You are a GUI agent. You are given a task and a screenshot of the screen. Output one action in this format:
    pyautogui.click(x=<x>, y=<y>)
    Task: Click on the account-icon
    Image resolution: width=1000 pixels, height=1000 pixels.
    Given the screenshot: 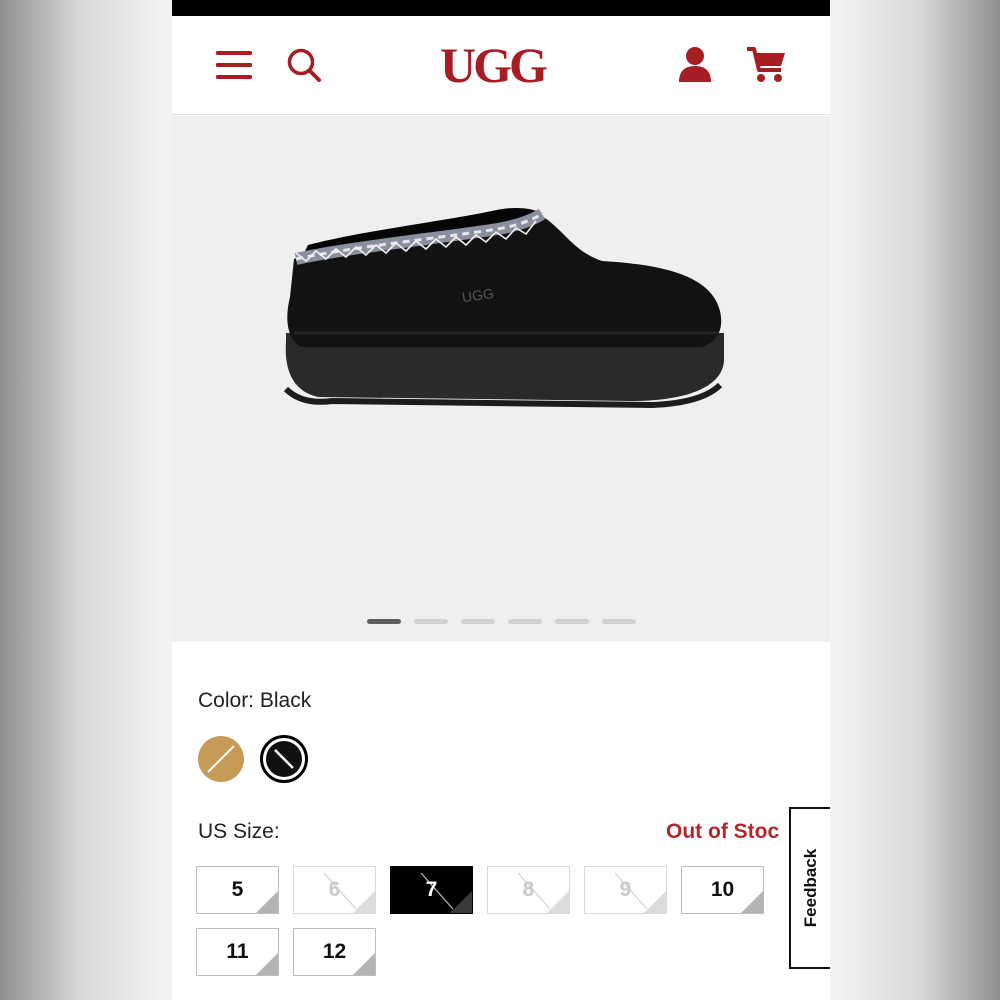 What is the action you would take?
    pyautogui.click(x=695, y=64)
    